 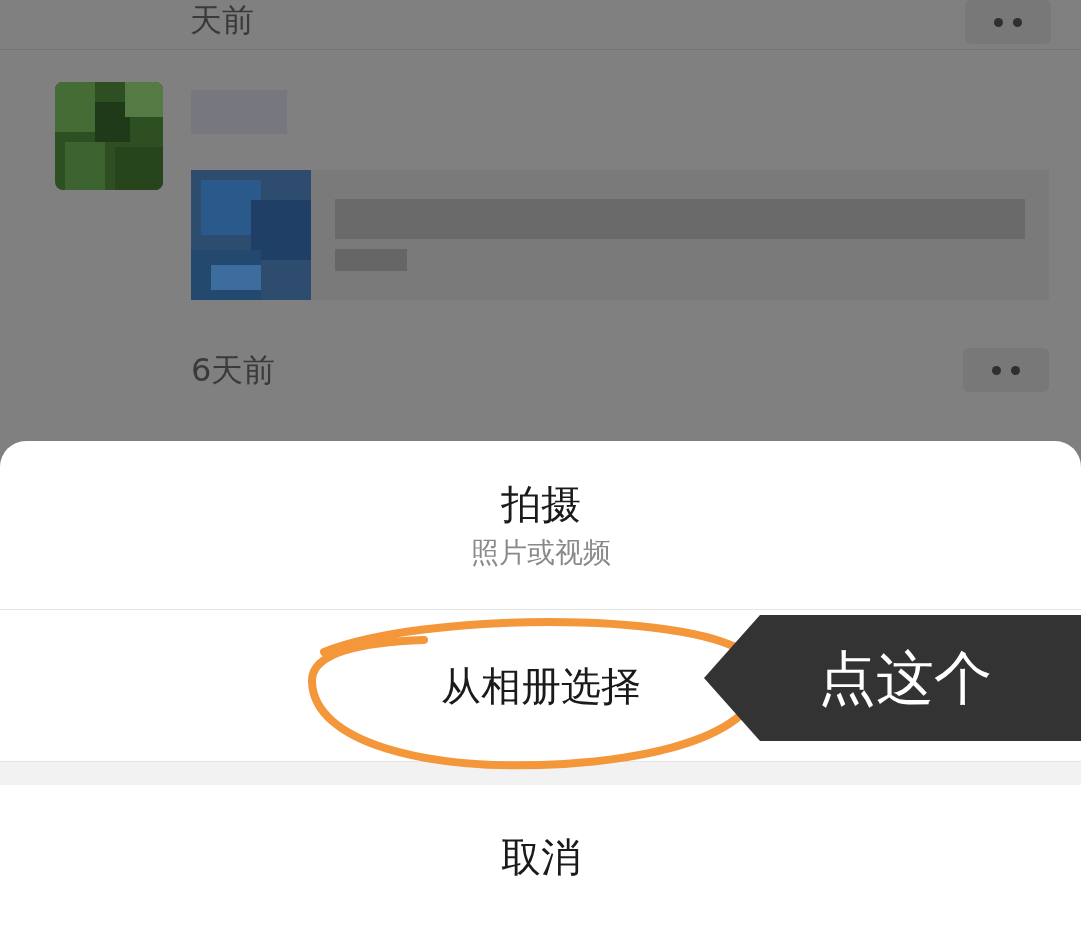 What do you see at coordinates (222, 20) in the screenshot?
I see `post-time: 天前` at bounding box center [222, 20].